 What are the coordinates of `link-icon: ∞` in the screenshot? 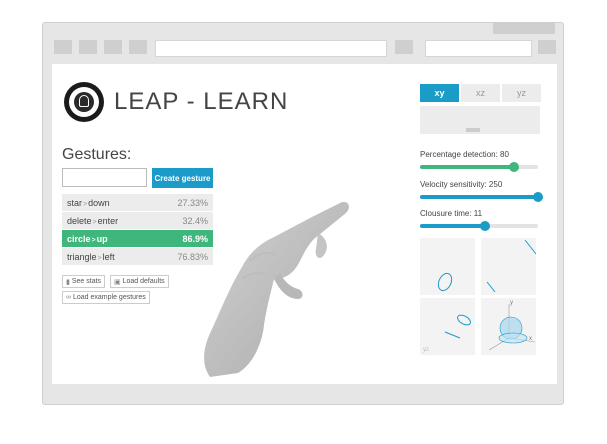 It's located at (68, 297).